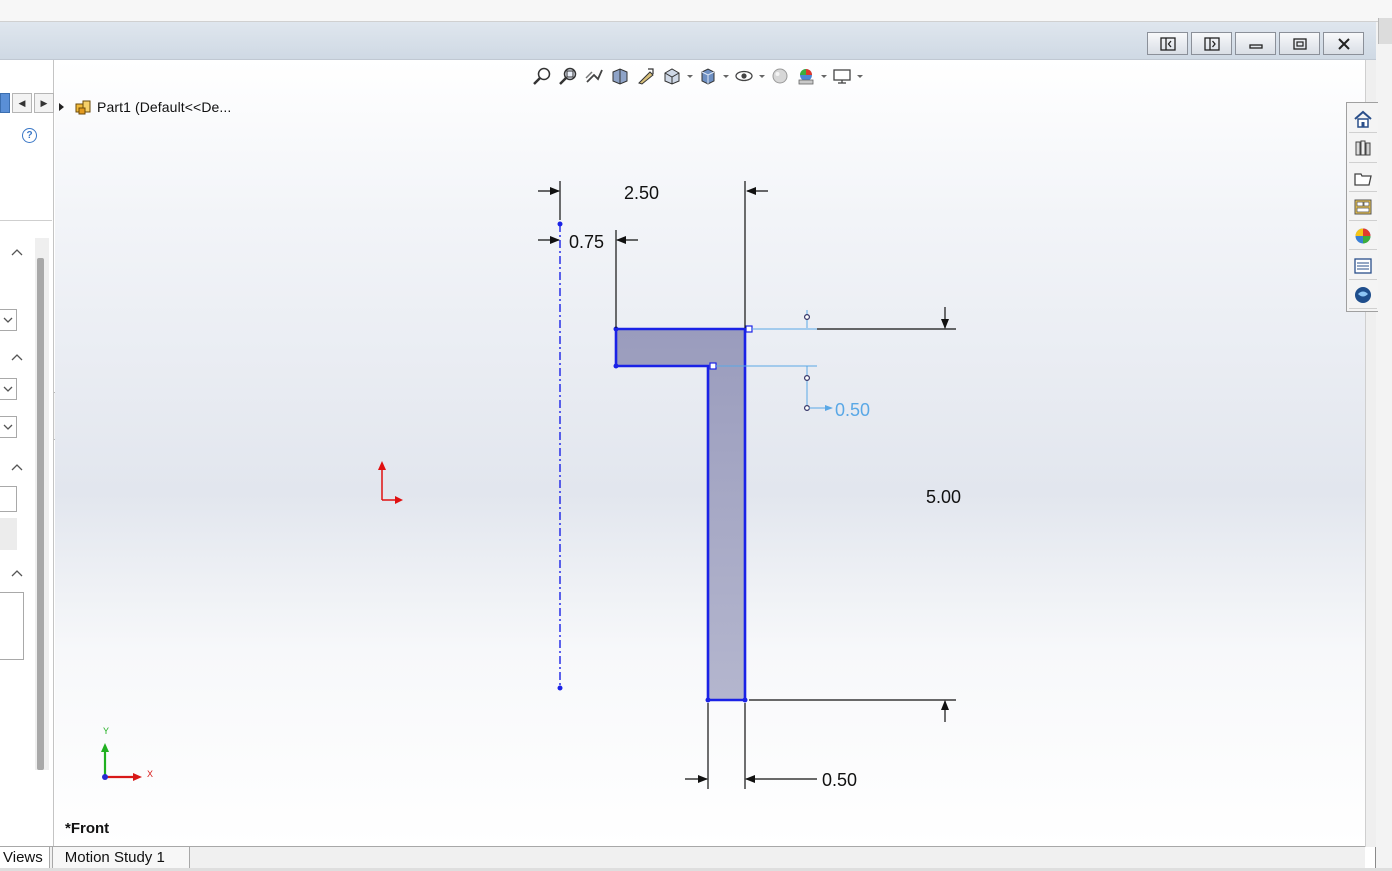  What do you see at coordinates (106, 731) in the screenshot?
I see `triad-y-label: Y` at bounding box center [106, 731].